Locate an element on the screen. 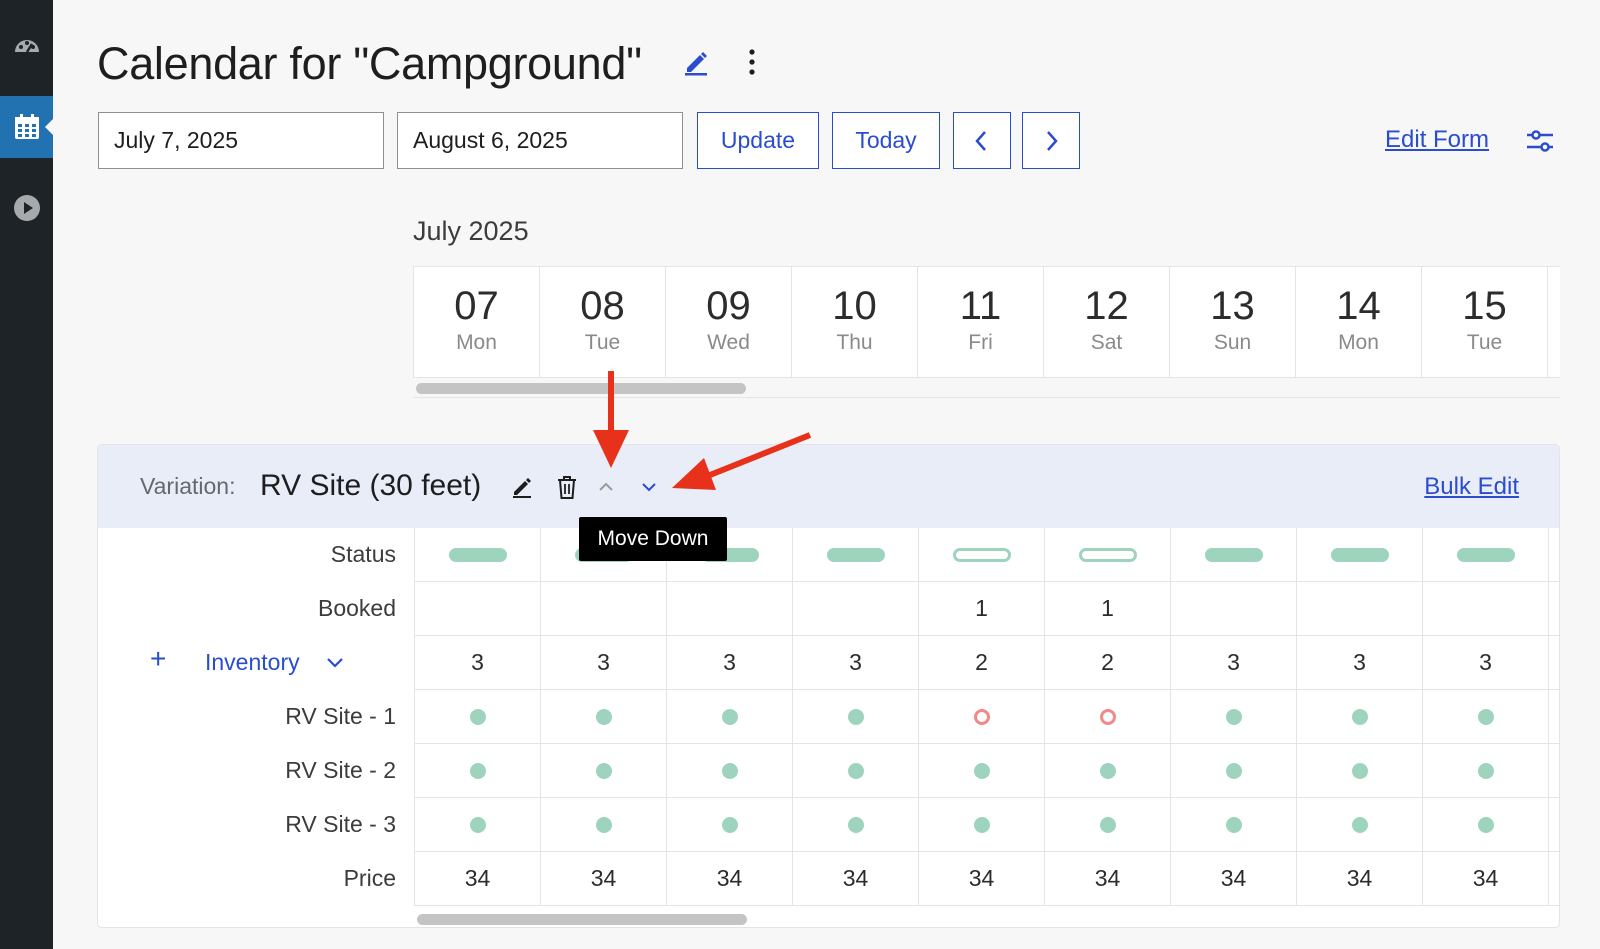 The image size is (1600, 949). next-button is located at coordinates (1051, 140).